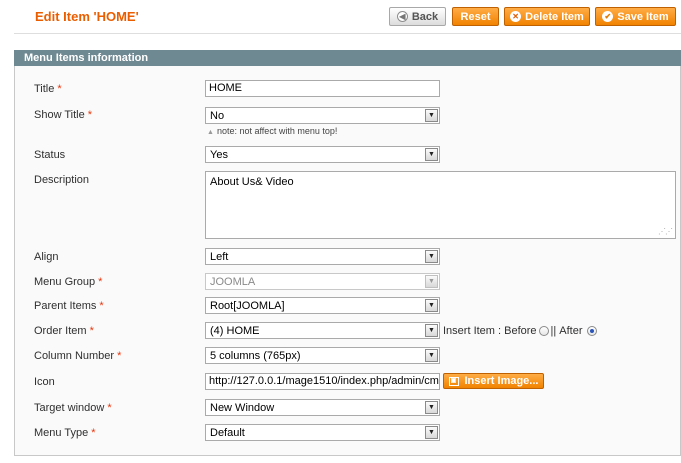 The image size is (681, 463). Describe the element at coordinates (322, 281) in the screenshot. I see `menu-group-select: JOOMLA ▼` at that location.